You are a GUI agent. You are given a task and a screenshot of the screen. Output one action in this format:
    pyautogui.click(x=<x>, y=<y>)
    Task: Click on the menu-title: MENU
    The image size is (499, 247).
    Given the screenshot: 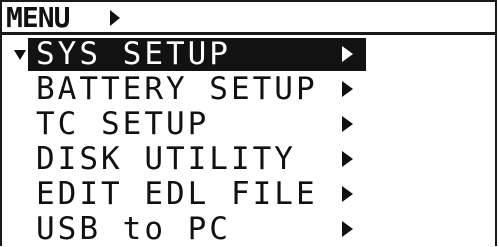 What is the action you would take?
    pyautogui.click(x=38, y=17)
    